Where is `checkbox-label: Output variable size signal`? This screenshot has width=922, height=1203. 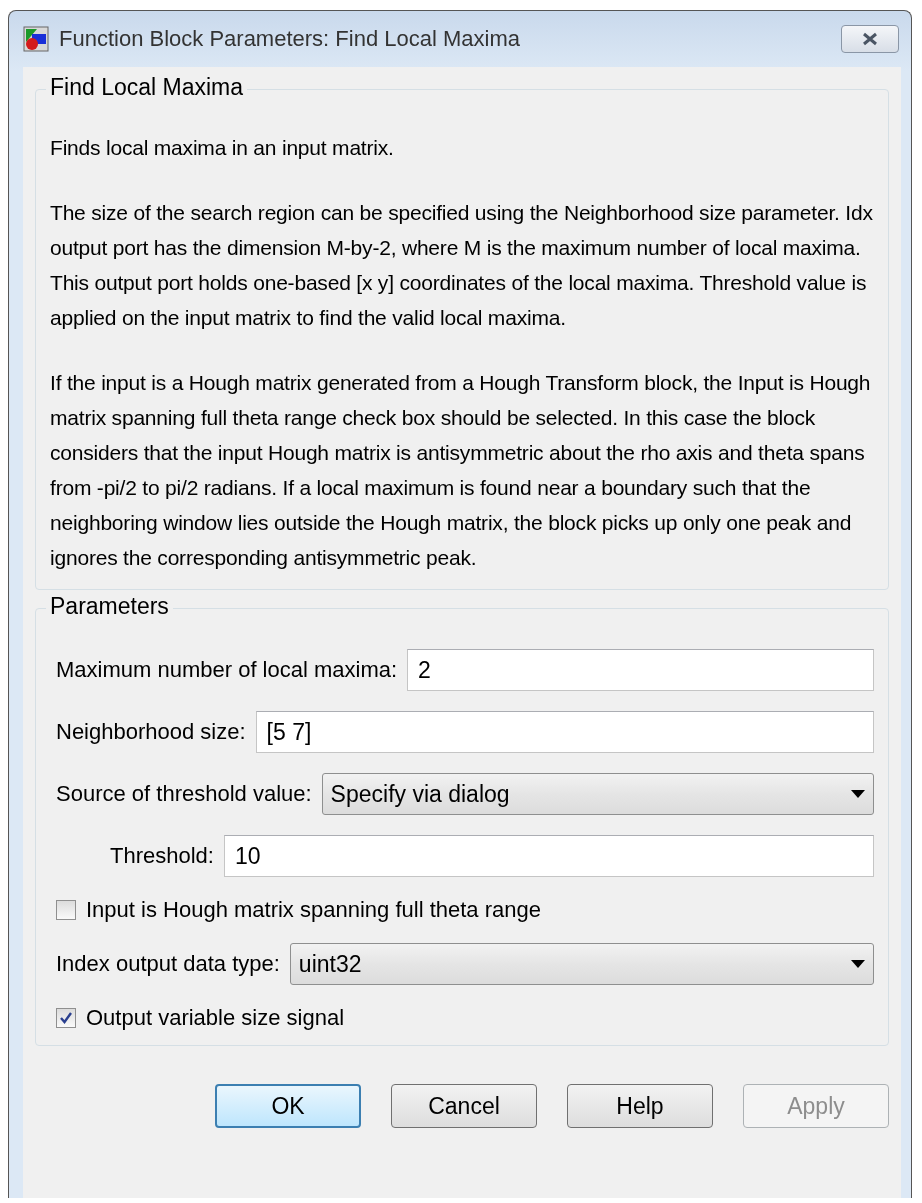
checkbox-label: Output variable size signal is located at coordinates (215, 1018).